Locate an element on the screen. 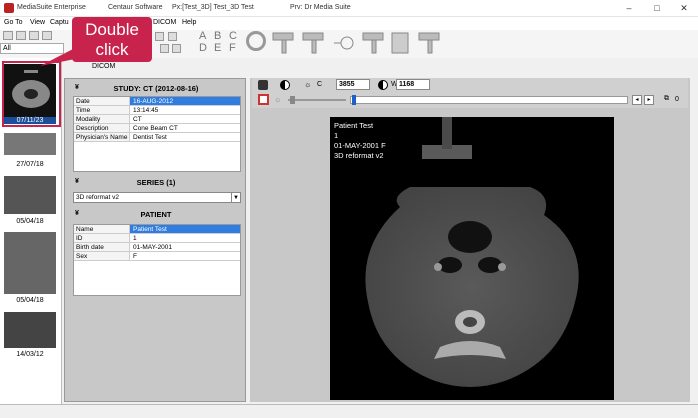  row-value: F is located at coordinates (135, 256).